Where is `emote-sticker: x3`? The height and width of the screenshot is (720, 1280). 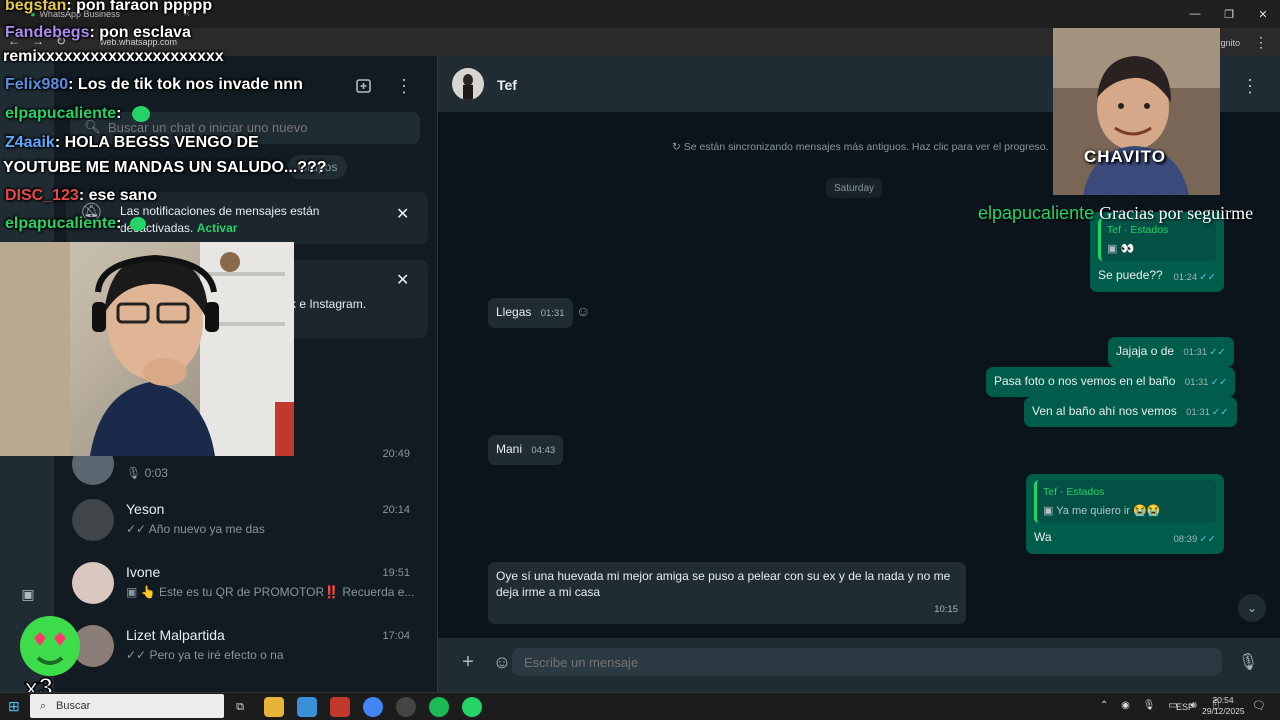
emote-sticker: x3 is located at coordinates (49, 656).